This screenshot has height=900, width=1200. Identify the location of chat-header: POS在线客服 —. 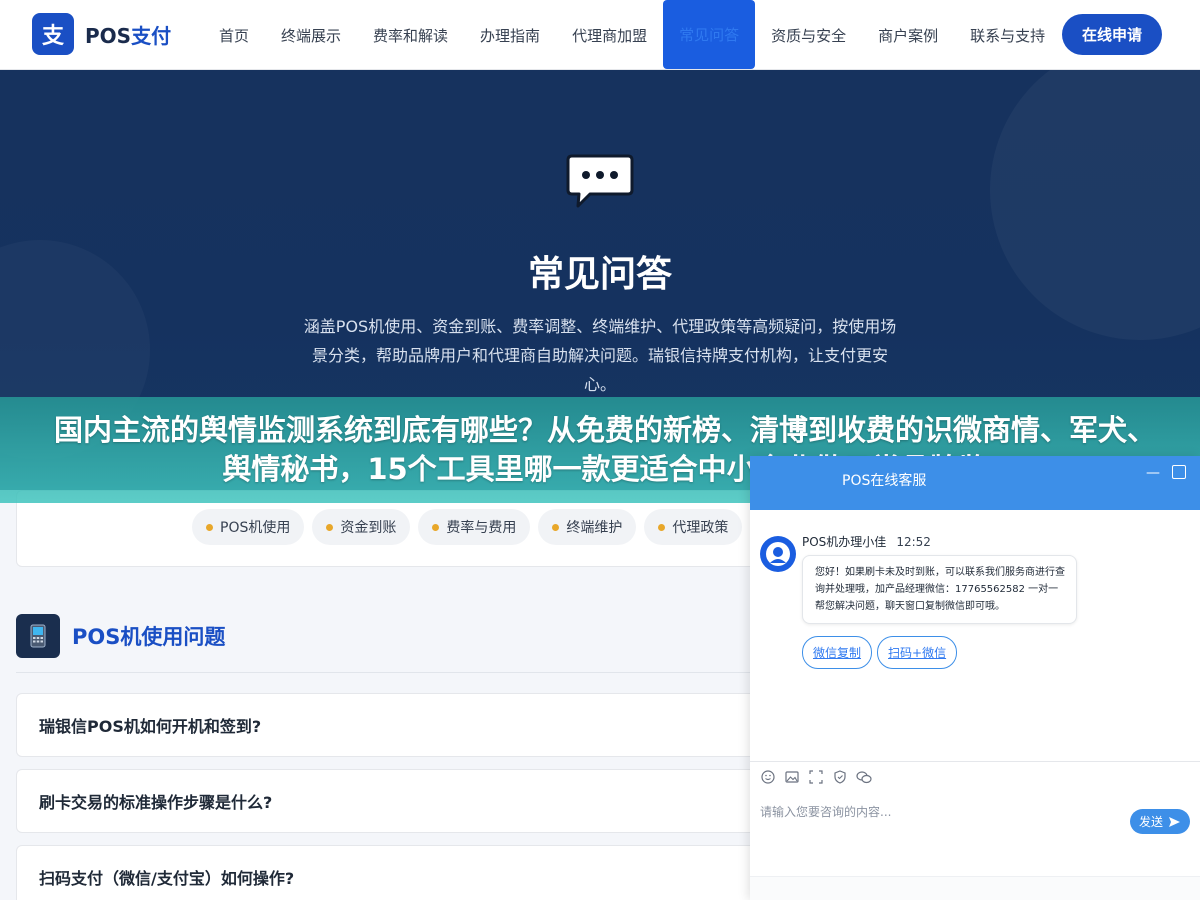
(975, 483).